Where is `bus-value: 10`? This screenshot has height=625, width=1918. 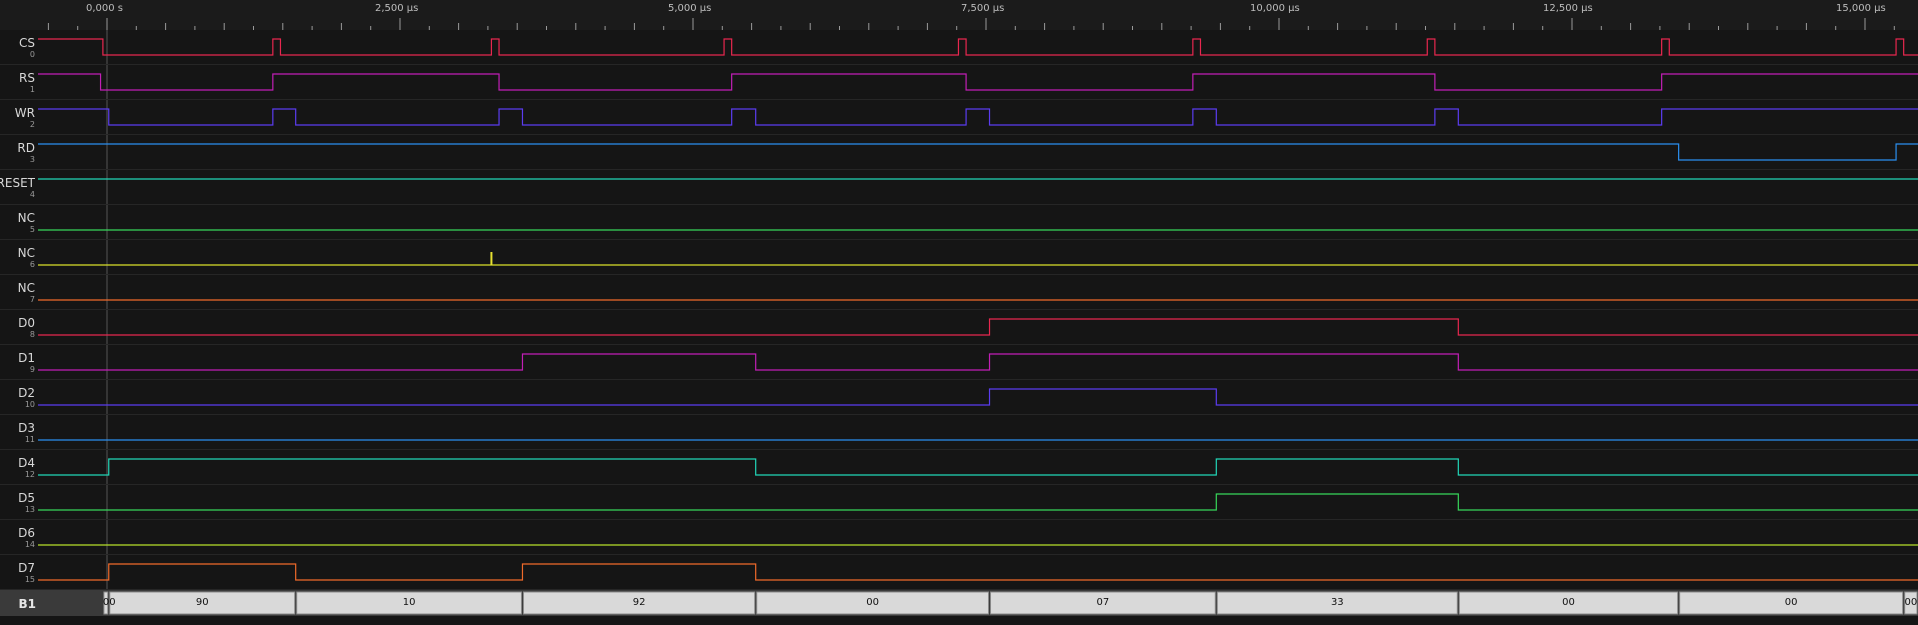 bus-value: 10 is located at coordinates (409, 602).